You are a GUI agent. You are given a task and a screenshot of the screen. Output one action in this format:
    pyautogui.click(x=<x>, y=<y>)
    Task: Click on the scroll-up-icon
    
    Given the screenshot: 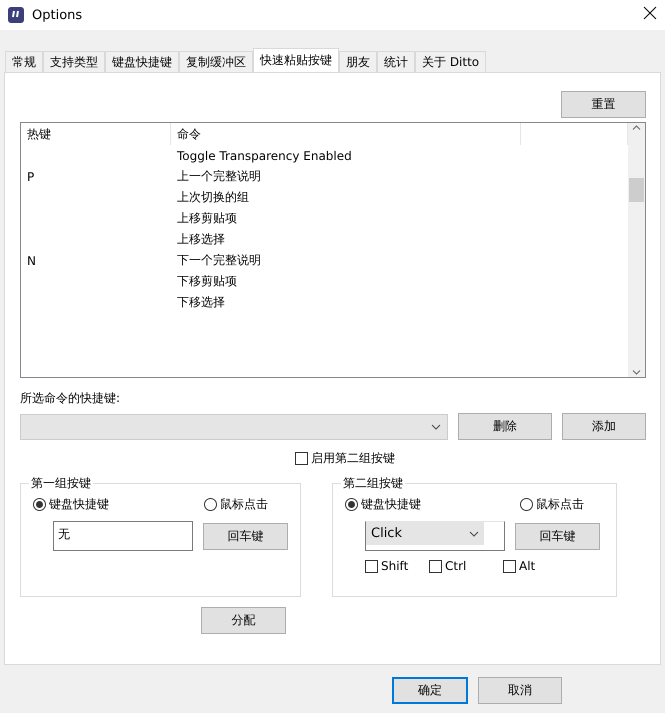 What is the action you would take?
    pyautogui.click(x=636, y=127)
    